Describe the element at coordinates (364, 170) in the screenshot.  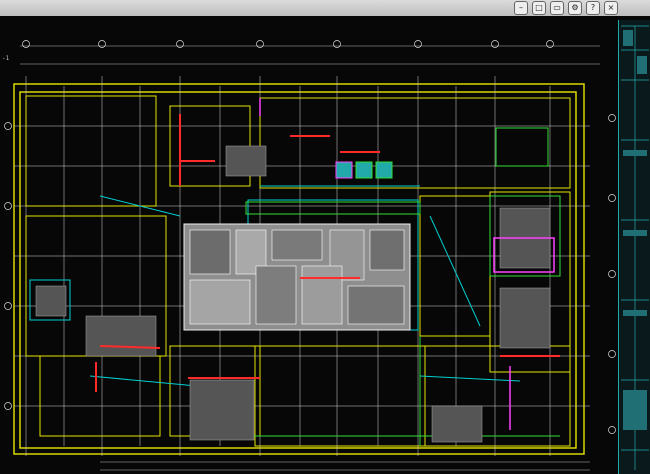
I see `equipment-tiles` at that location.